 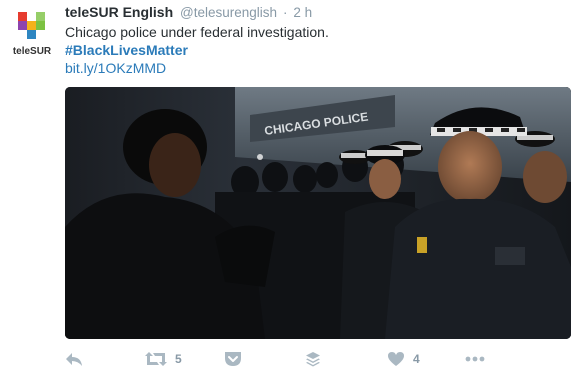 I want to click on avatar: teleSUR, so click(x=32, y=34).